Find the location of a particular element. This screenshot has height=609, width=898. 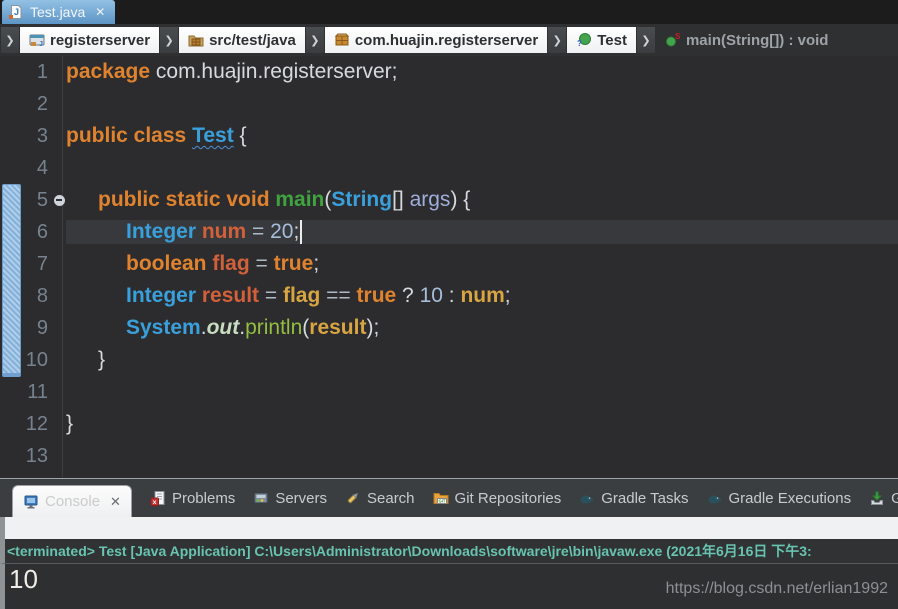

line-number: 4 is located at coordinates (26, 168).